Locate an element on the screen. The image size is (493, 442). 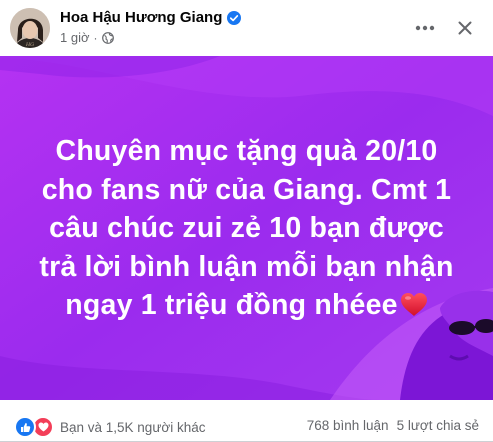
globe-icon is located at coordinates (107, 37).